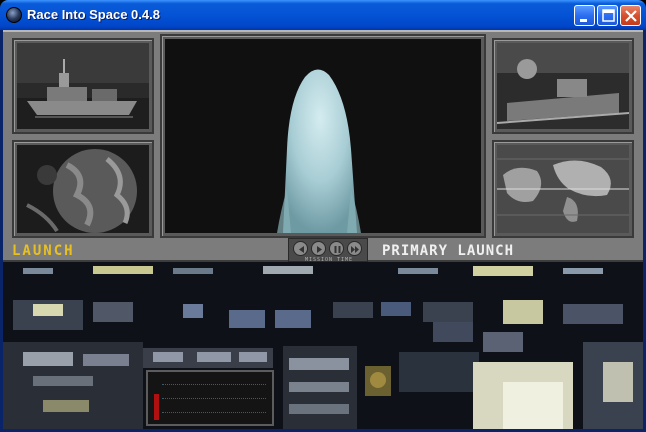  I want to click on mission-phase-label: PRIMARY LAUNCH, so click(448, 251).